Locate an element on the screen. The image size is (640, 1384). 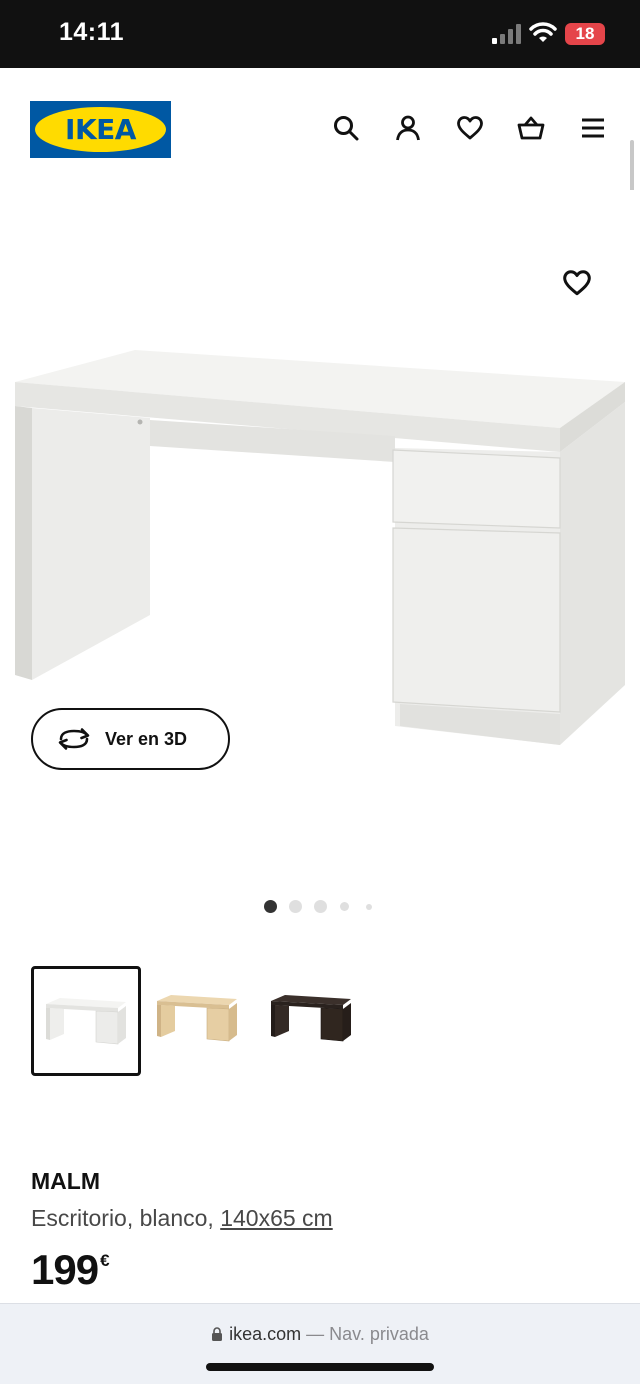
variant-white is located at coordinates (86, 1021).